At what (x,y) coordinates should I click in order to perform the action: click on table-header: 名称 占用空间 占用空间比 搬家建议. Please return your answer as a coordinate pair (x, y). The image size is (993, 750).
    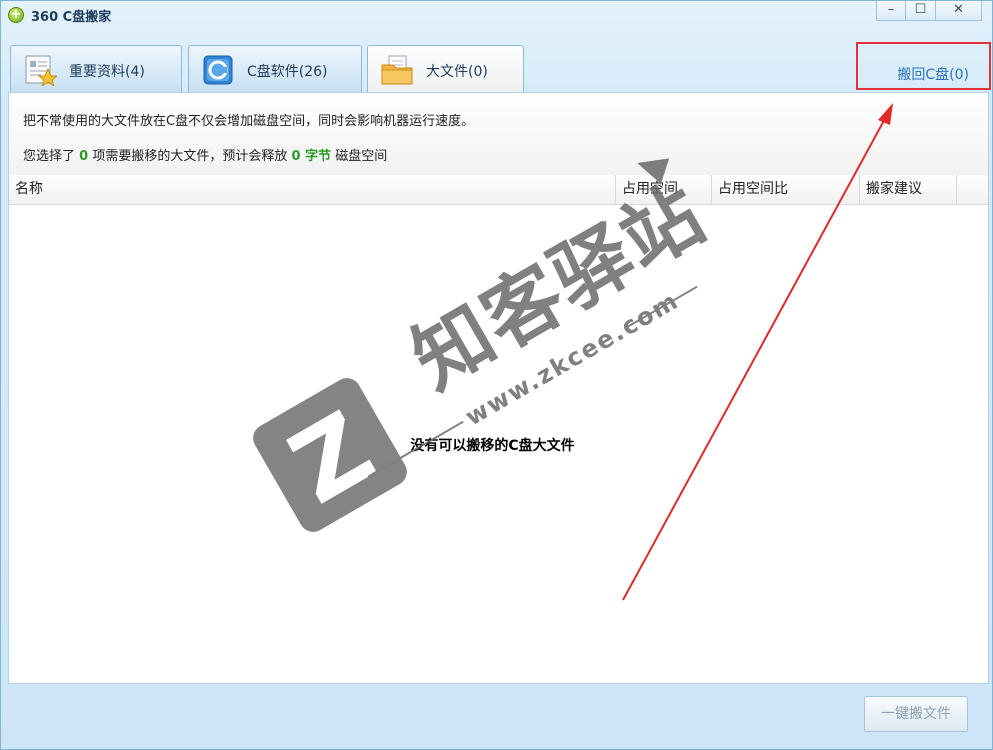
    Looking at the image, I should click on (498, 190).